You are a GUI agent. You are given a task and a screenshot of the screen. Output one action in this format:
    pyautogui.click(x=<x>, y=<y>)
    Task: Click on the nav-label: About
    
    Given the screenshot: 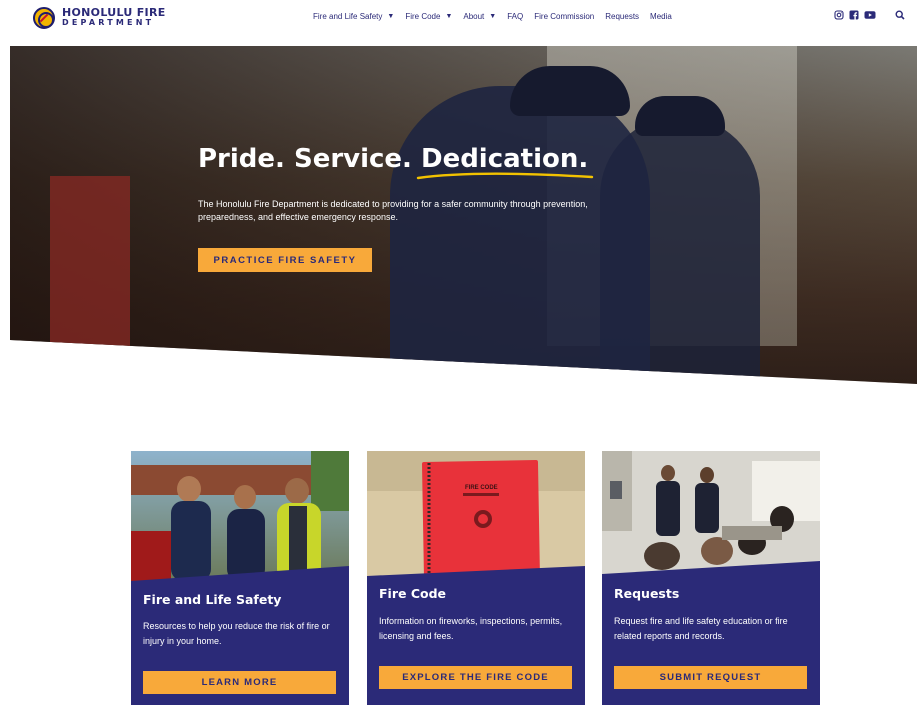 What is the action you would take?
    pyautogui.click(x=474, y=16)
    